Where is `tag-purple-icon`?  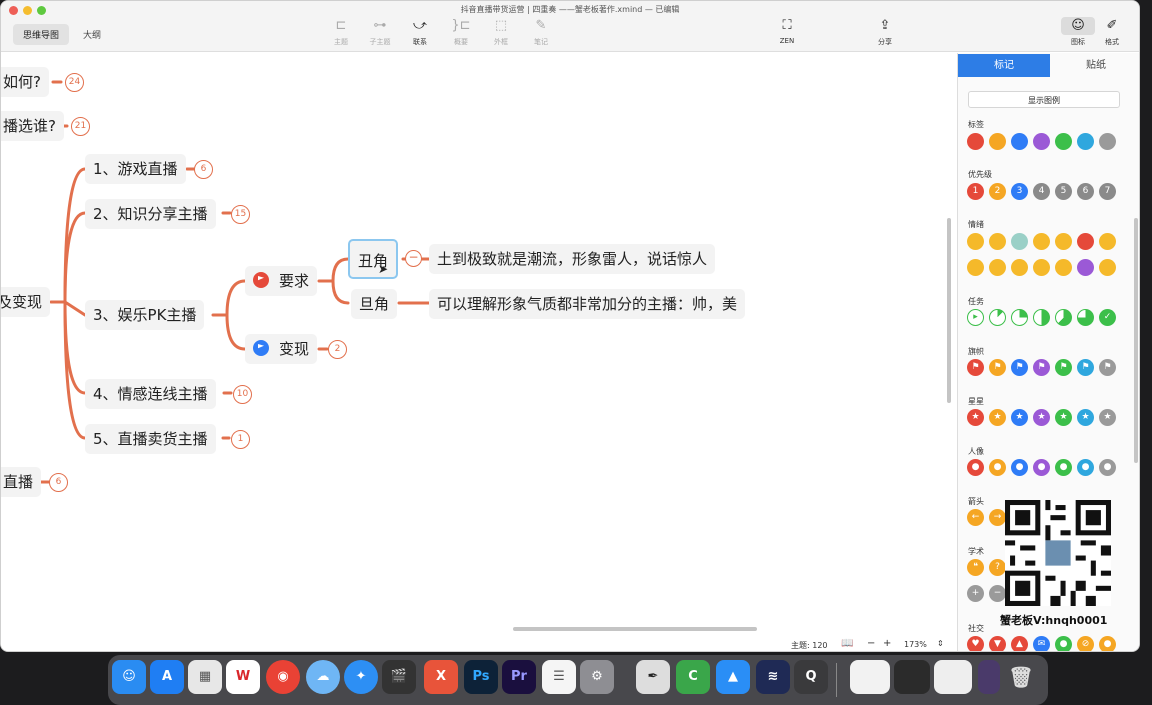
tag-purple-icon is located at coordinates (1041, 141).